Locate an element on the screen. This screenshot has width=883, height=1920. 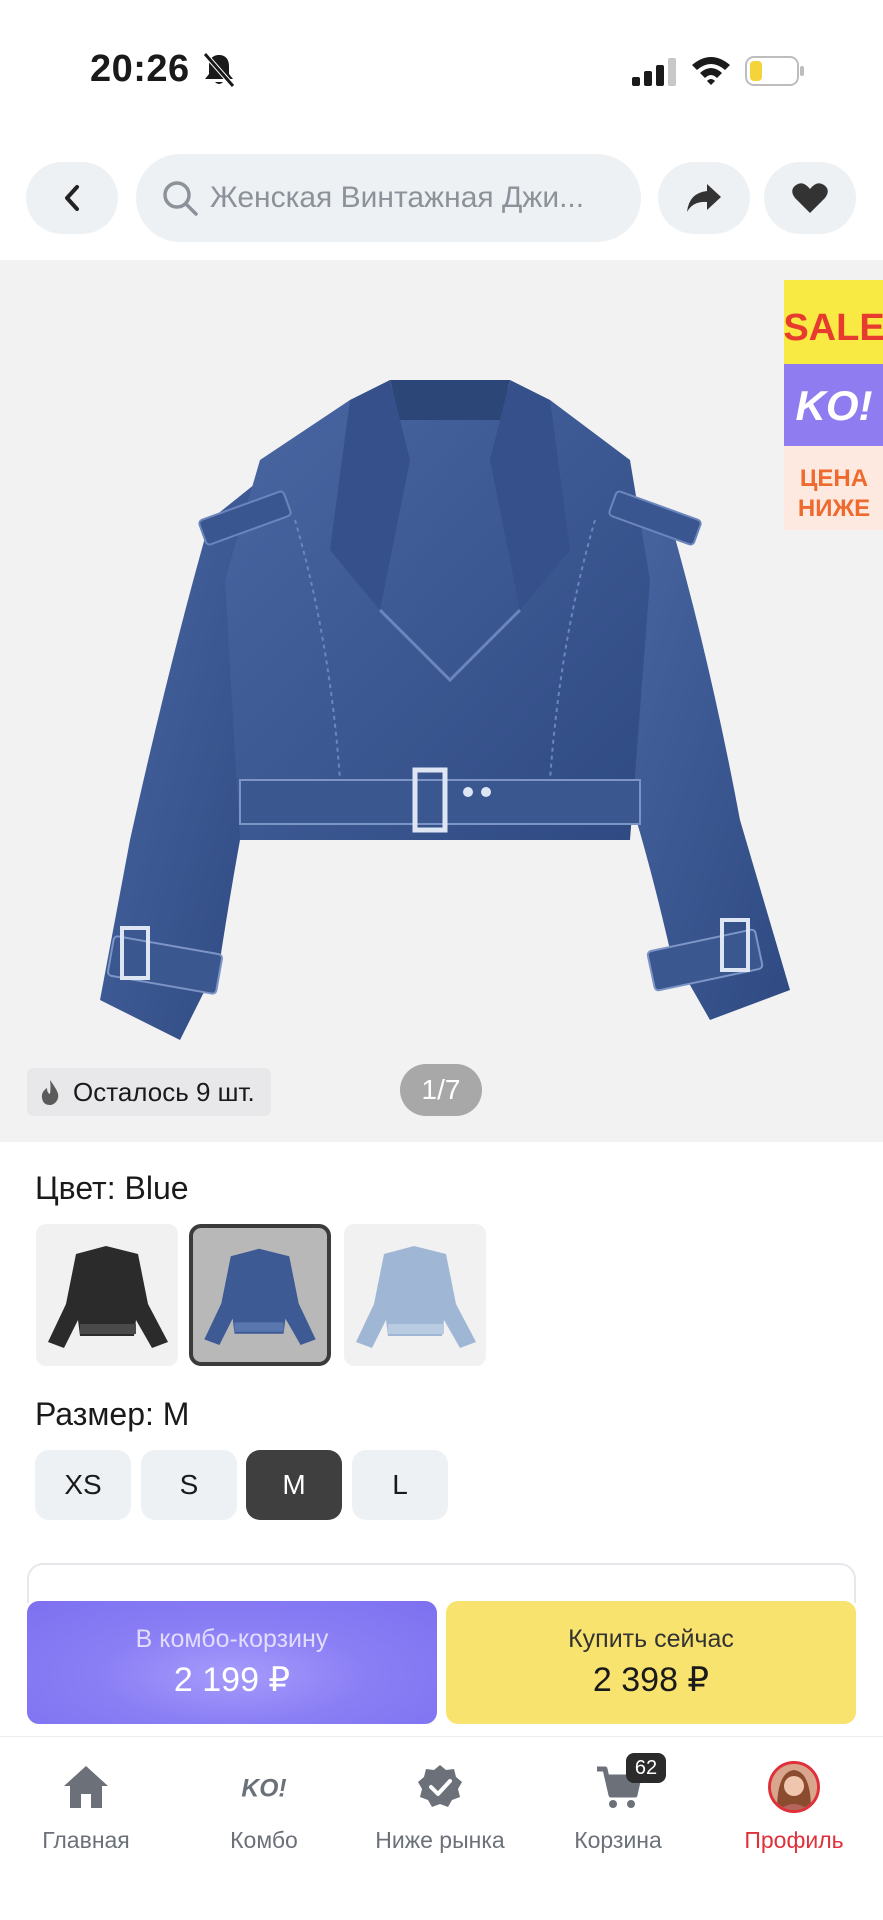
stock-text: Осталось 9 шт. is located at coordinates (164, 1091).